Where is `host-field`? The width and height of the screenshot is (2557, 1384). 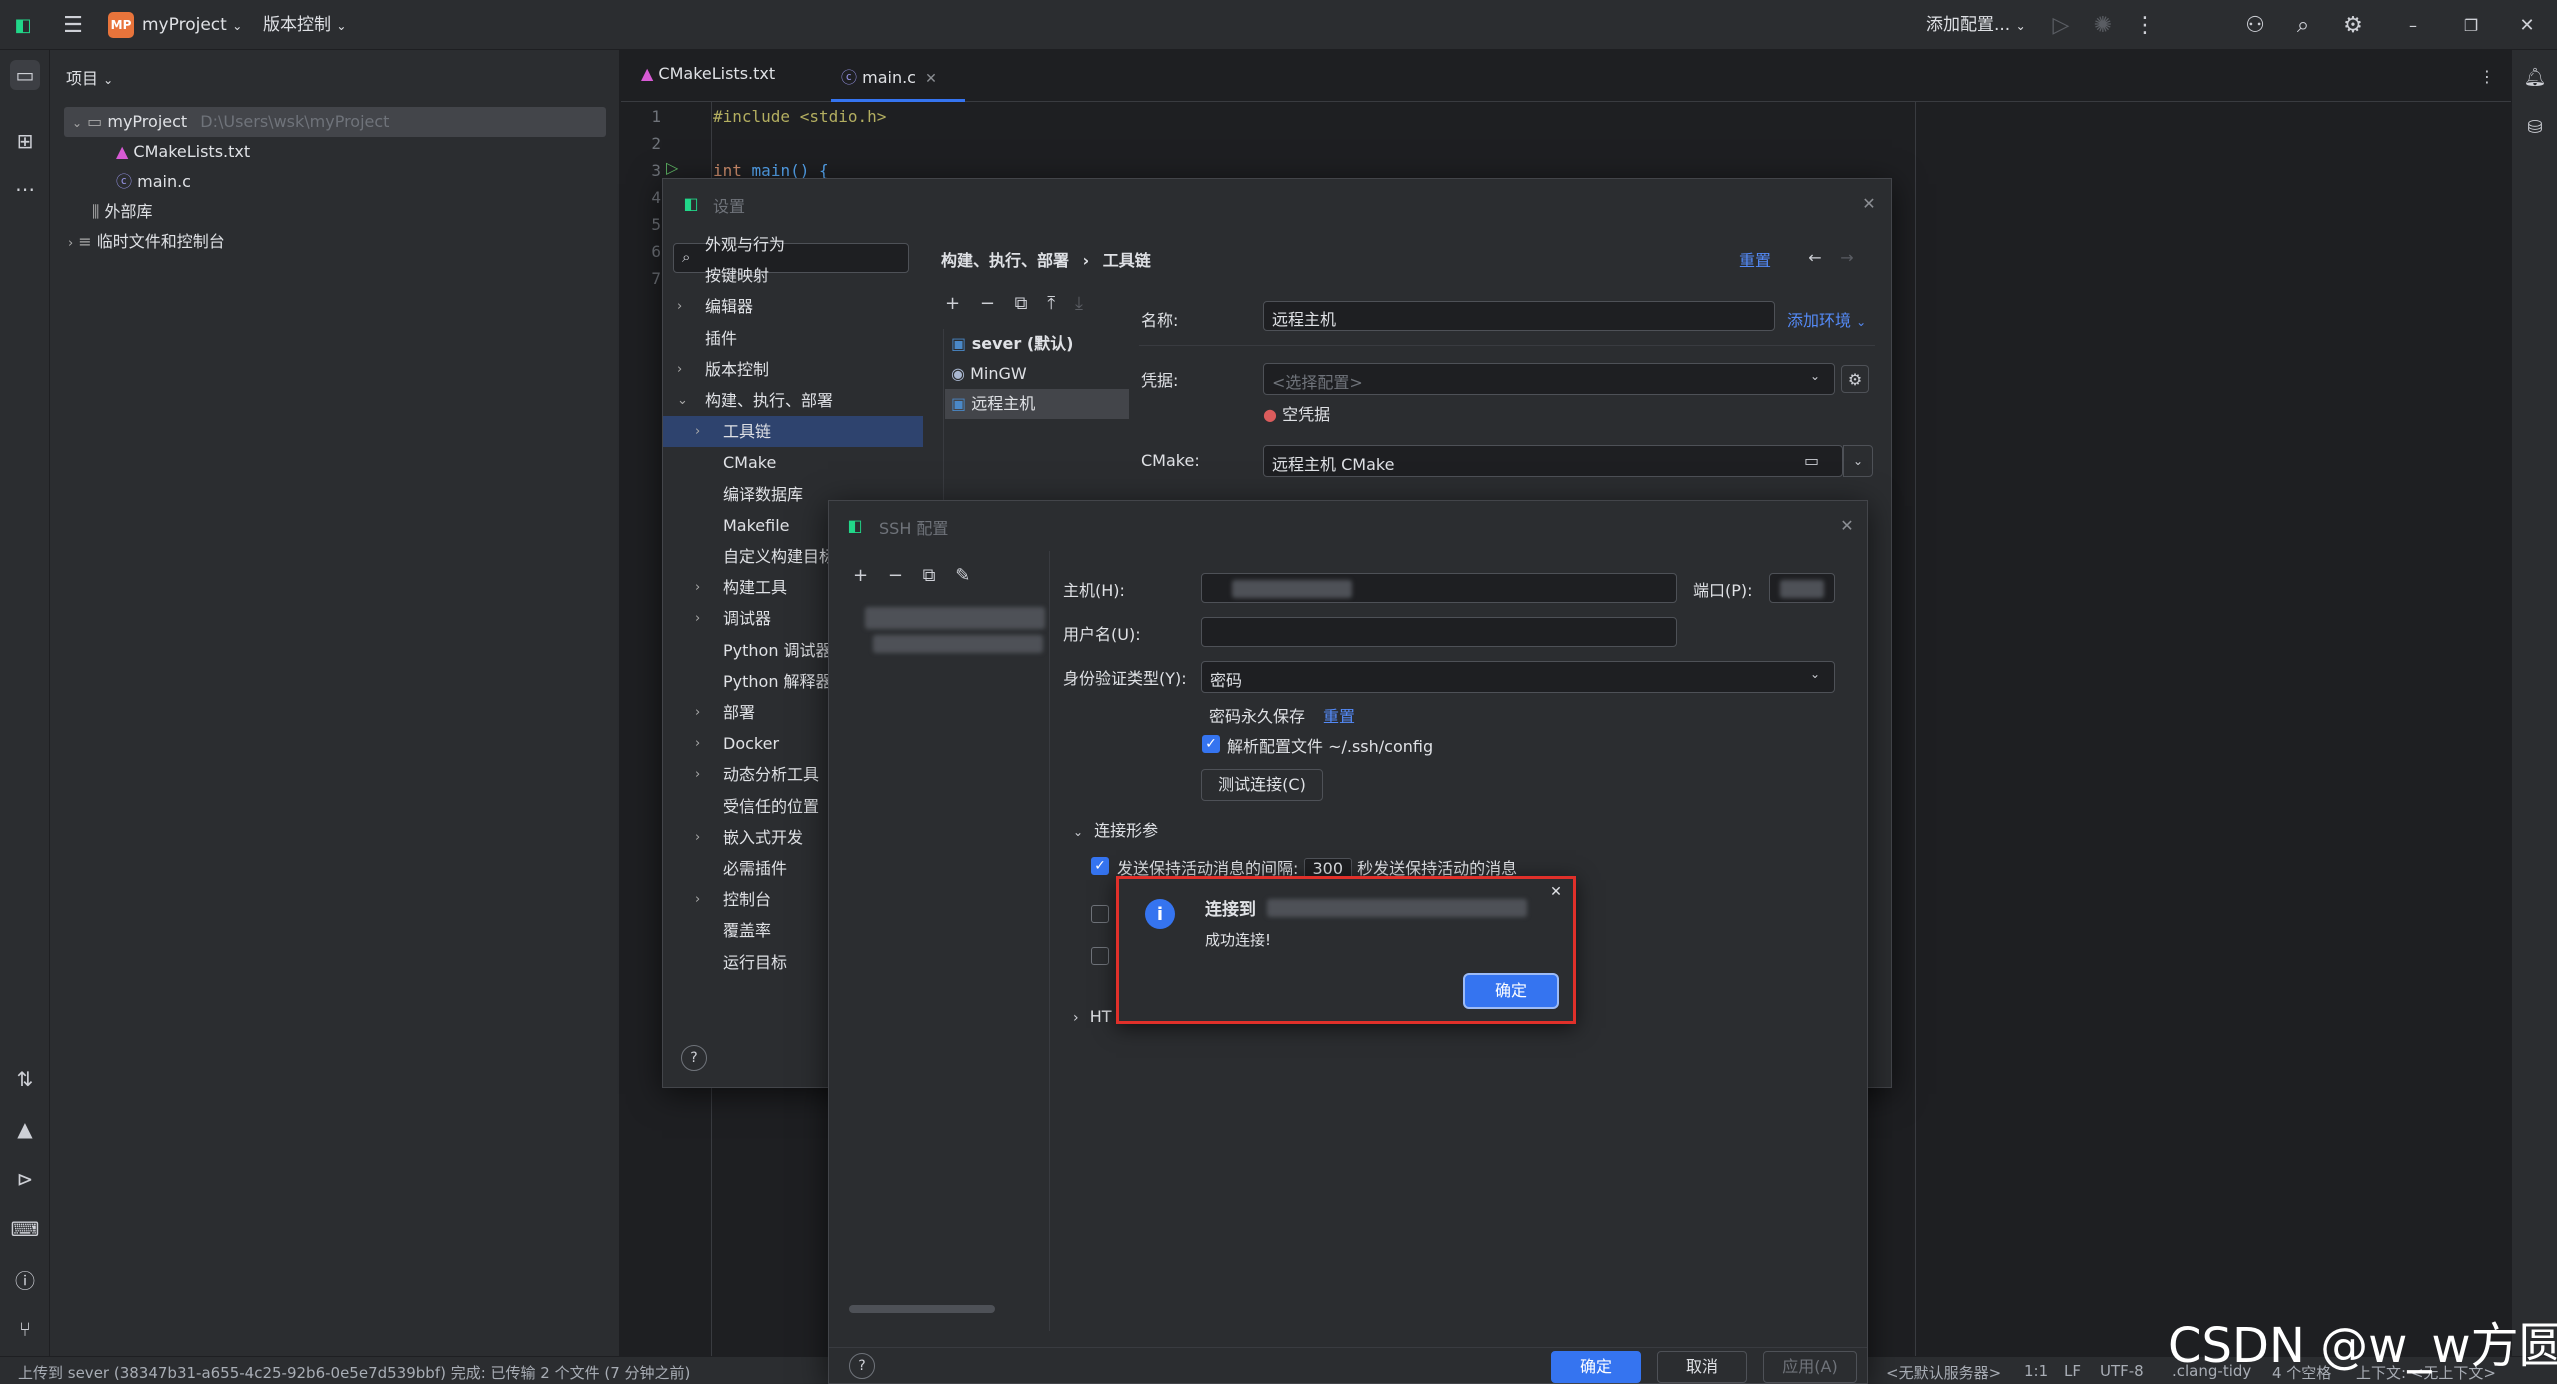 host-field is located at coordinates (1439, 588).